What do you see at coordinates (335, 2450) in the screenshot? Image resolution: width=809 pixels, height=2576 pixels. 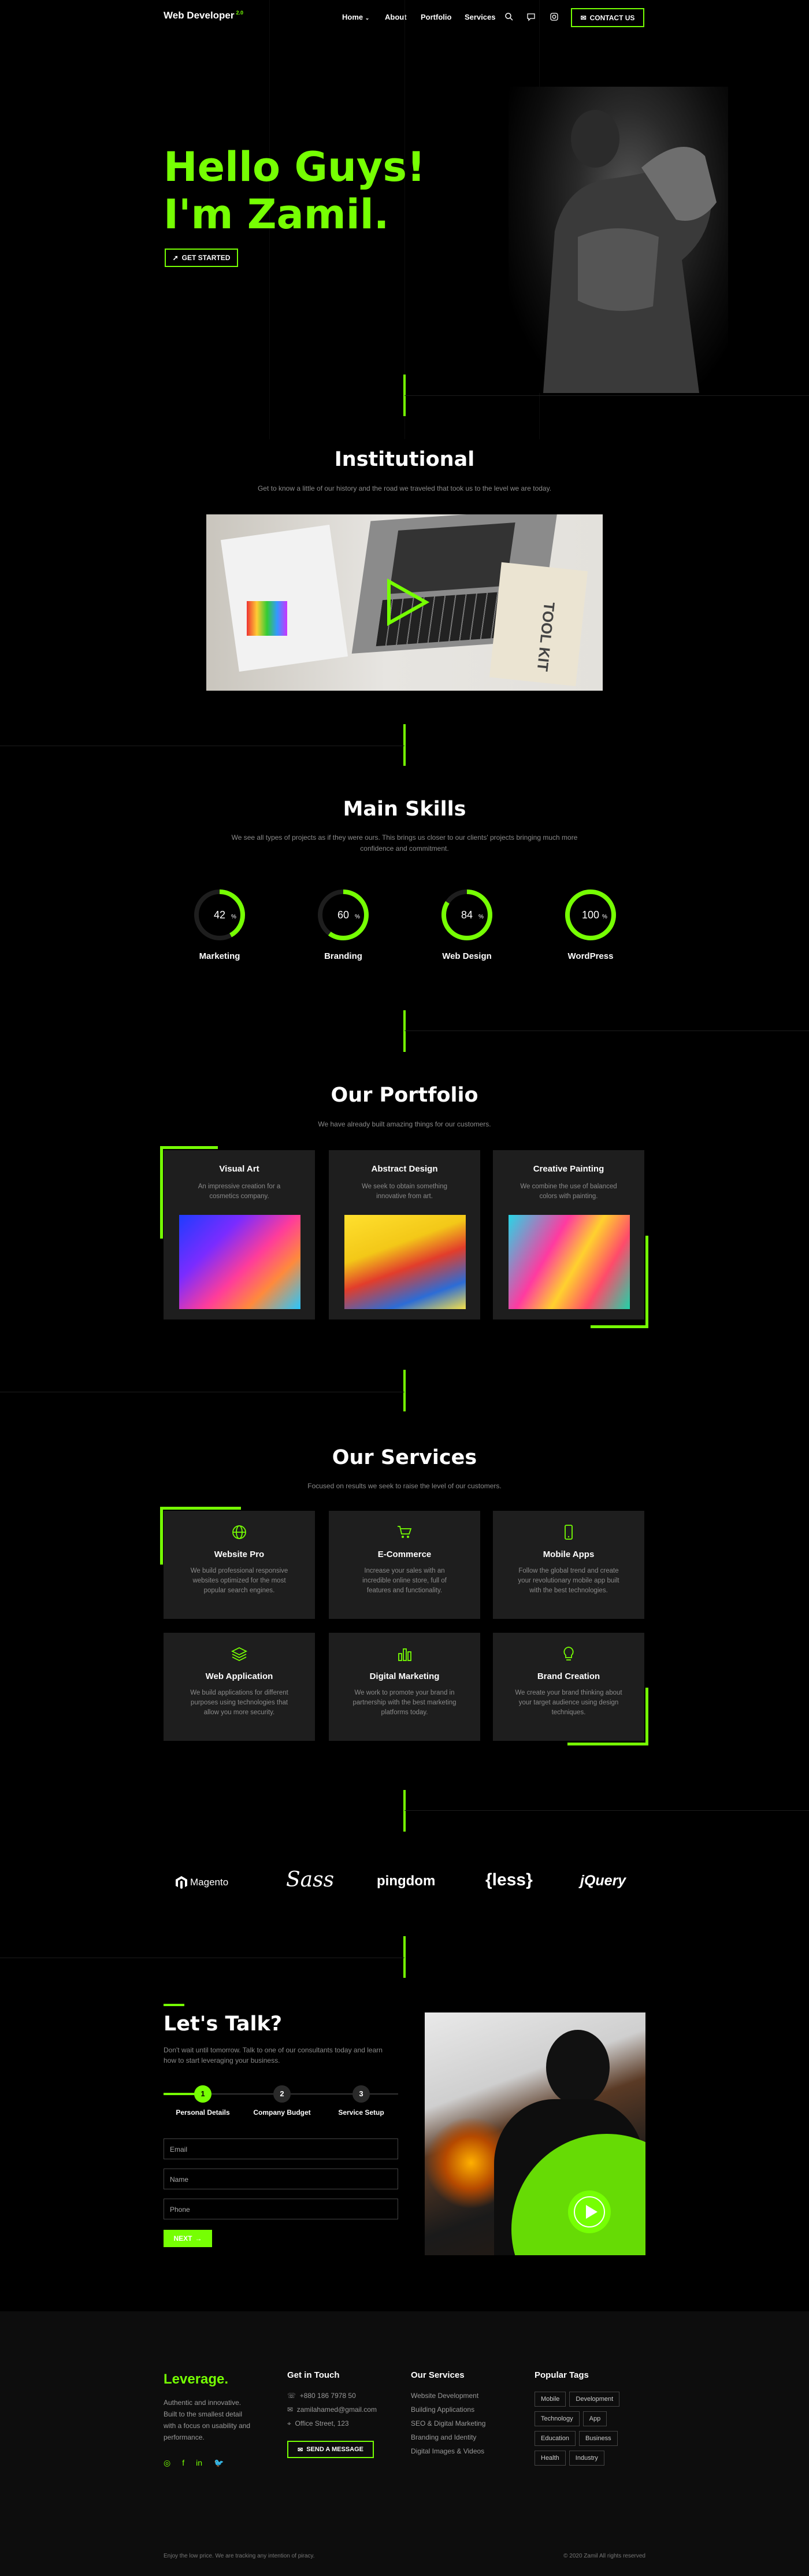 I see `send-message-label: SEND A MESSAGE` at bounding box center [335, 2450].